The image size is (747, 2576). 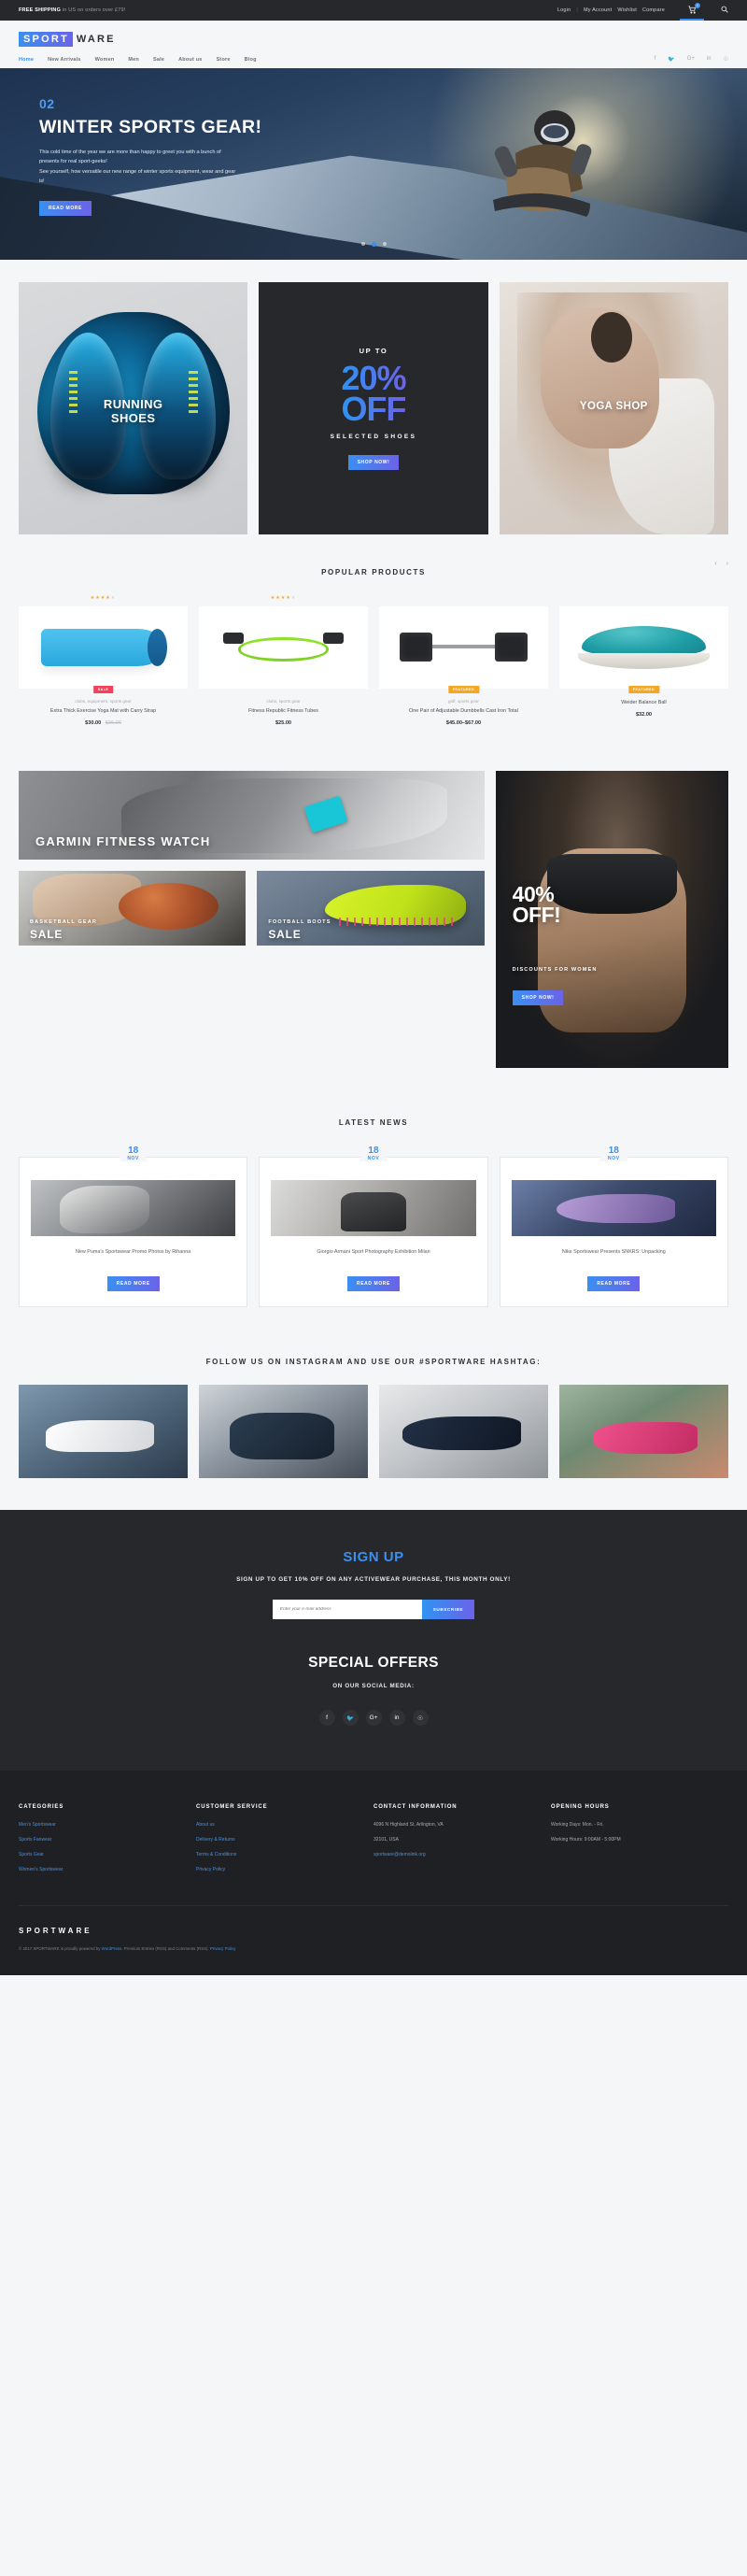 What do you see at coordinates (293, 598) in the screenshot?
I see `star-empty-icon: ★` at bounding box center [293, 598].